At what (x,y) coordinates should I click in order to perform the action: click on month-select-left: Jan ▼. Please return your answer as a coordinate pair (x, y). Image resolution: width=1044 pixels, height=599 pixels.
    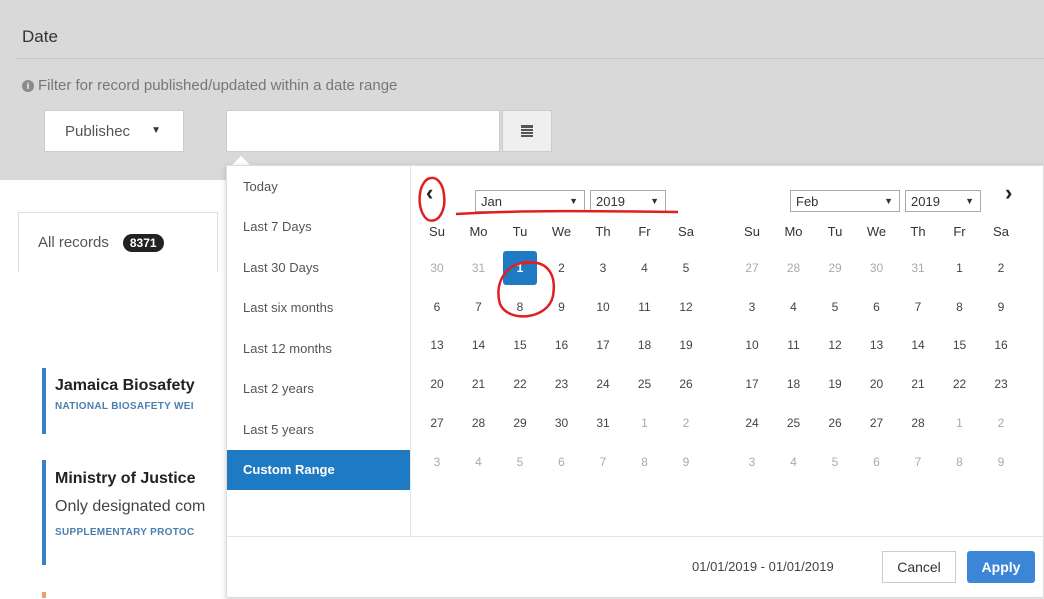
    Looking at the image, I should click on (530, 201).